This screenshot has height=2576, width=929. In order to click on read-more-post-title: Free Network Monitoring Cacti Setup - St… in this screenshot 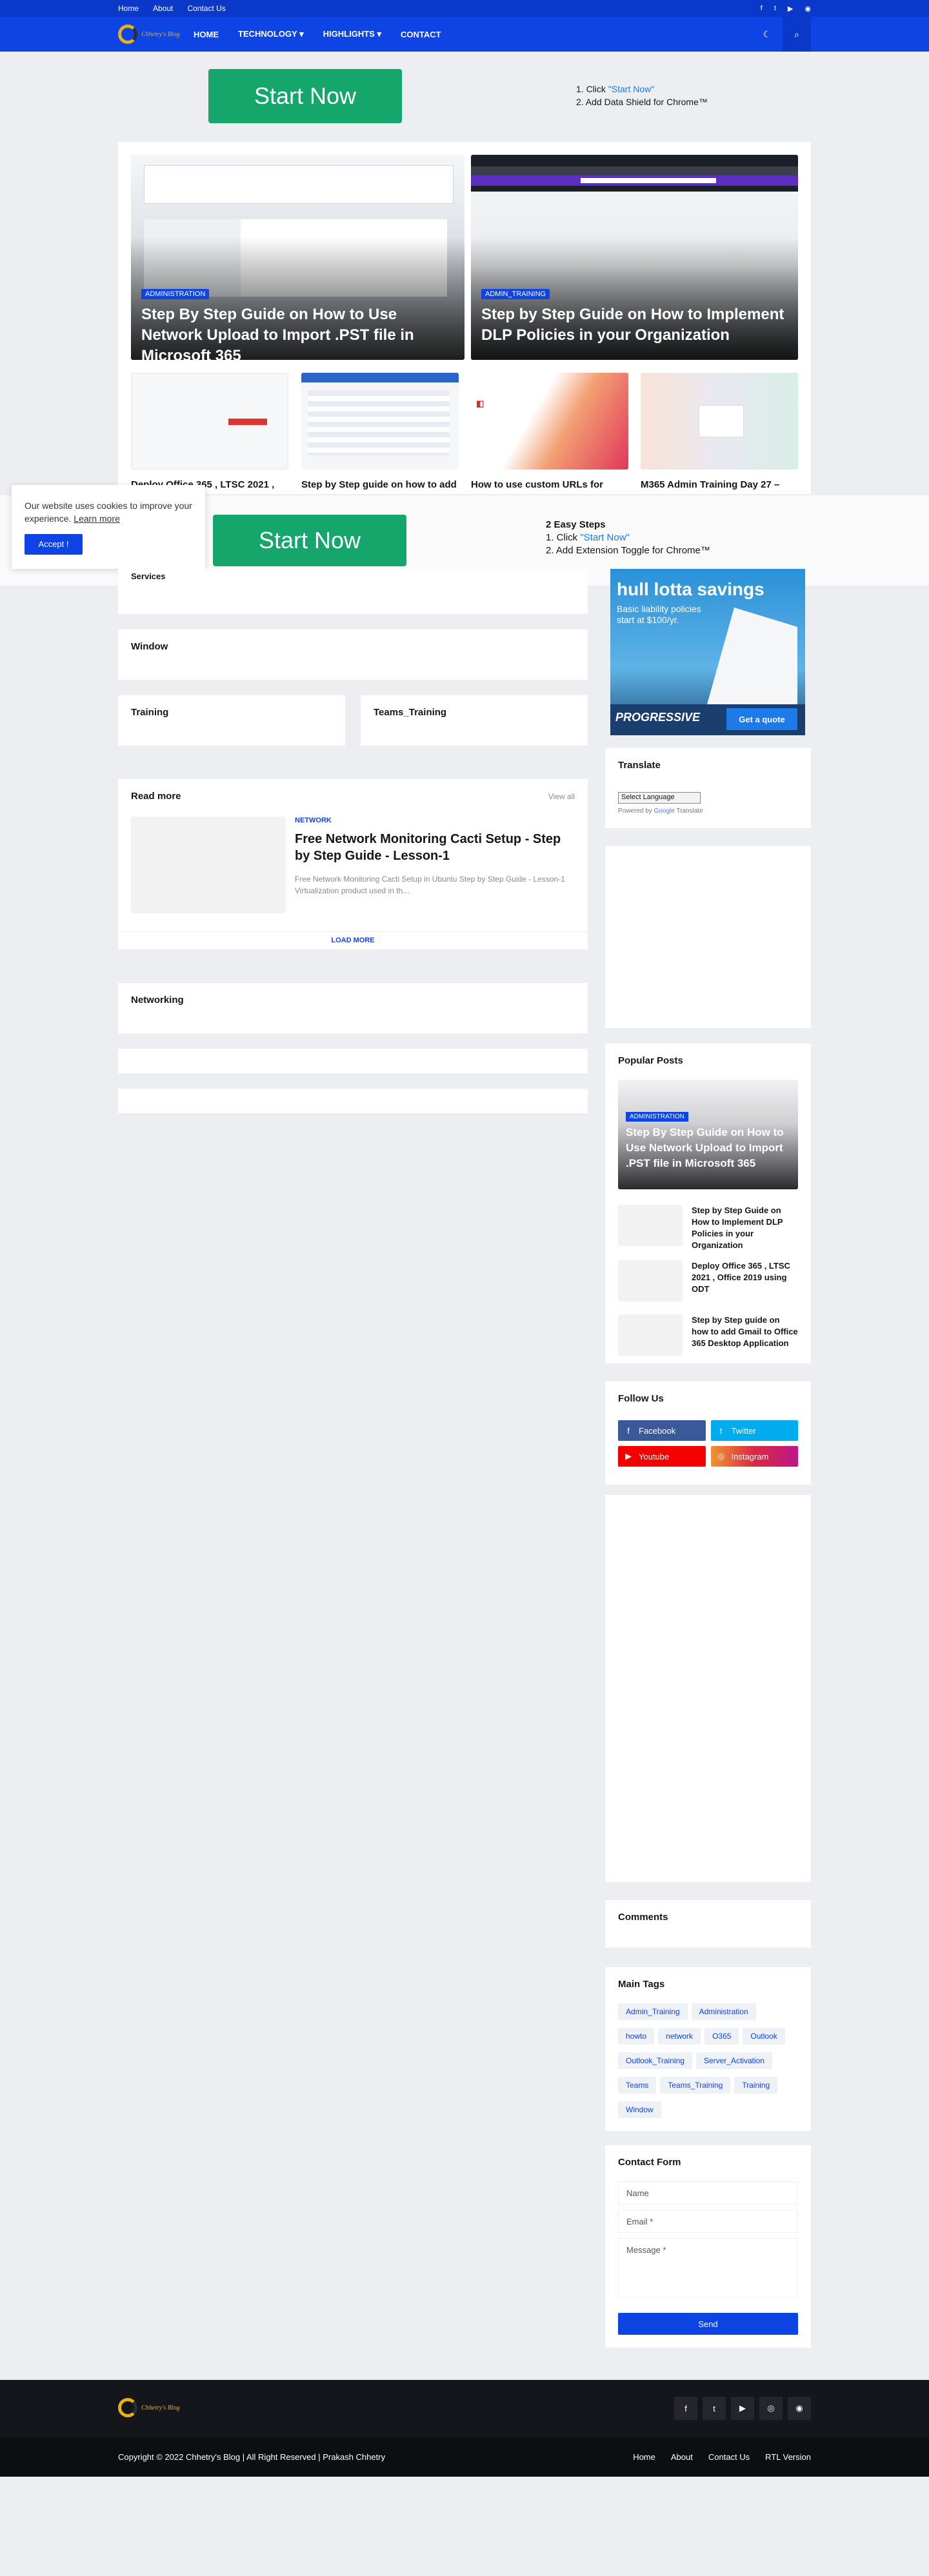, I will do `click(433, 847)`.